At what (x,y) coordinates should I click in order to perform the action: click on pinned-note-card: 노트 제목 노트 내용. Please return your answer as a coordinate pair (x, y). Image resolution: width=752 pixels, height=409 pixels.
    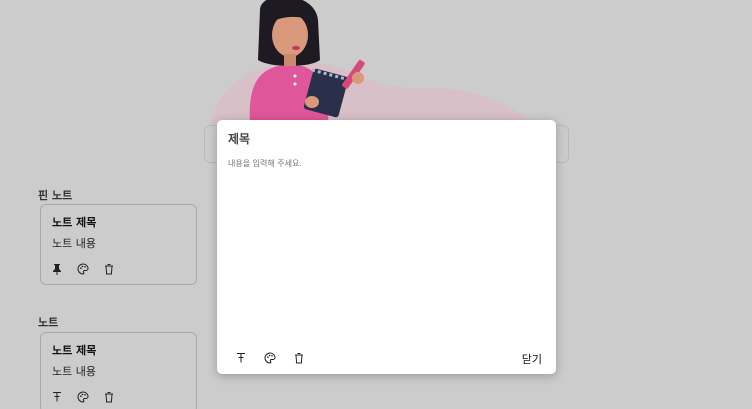
    Looking at the image, I should click on (118, 244).